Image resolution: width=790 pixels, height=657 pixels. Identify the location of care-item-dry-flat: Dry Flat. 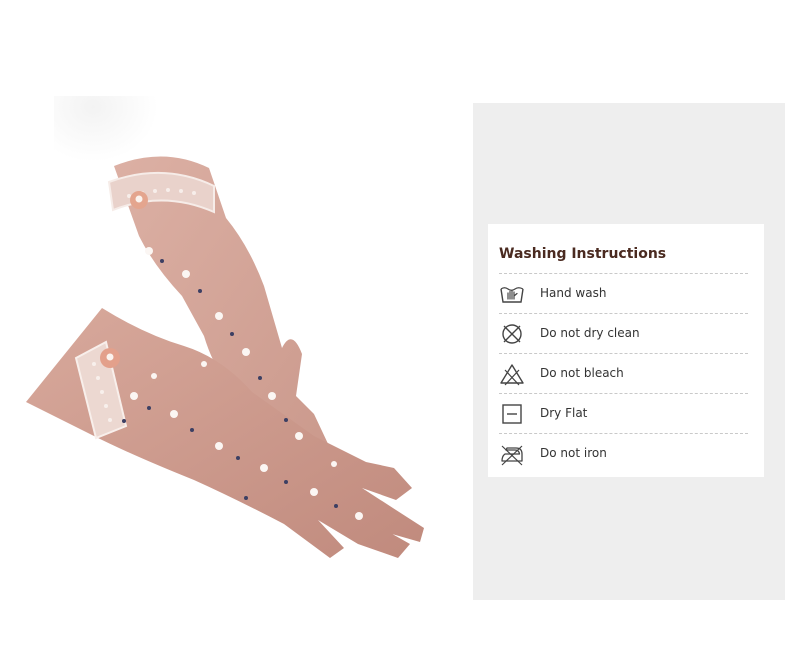
(623, 414).